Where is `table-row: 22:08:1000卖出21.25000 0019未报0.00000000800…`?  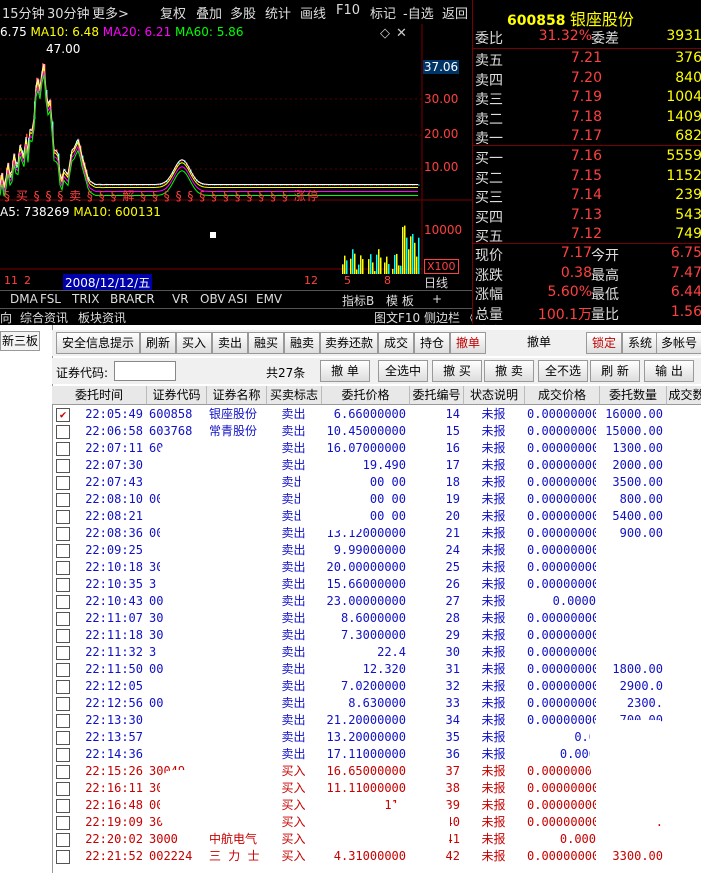 table-row: 22:08:1000卖出21.25000 0019未报0.00000000800… is located at coordinates (376, 499).